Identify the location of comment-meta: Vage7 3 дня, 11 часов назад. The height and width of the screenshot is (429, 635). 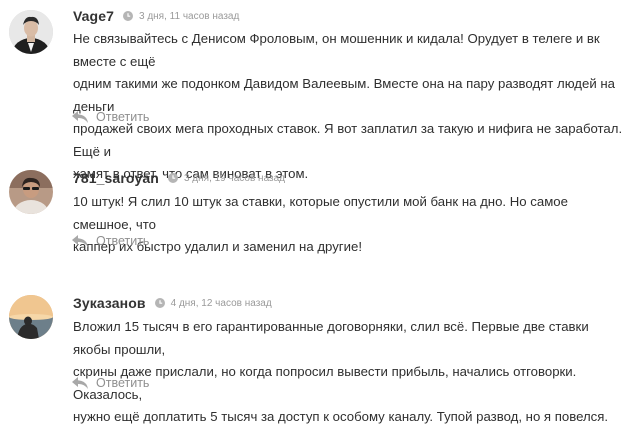
(156, 16).